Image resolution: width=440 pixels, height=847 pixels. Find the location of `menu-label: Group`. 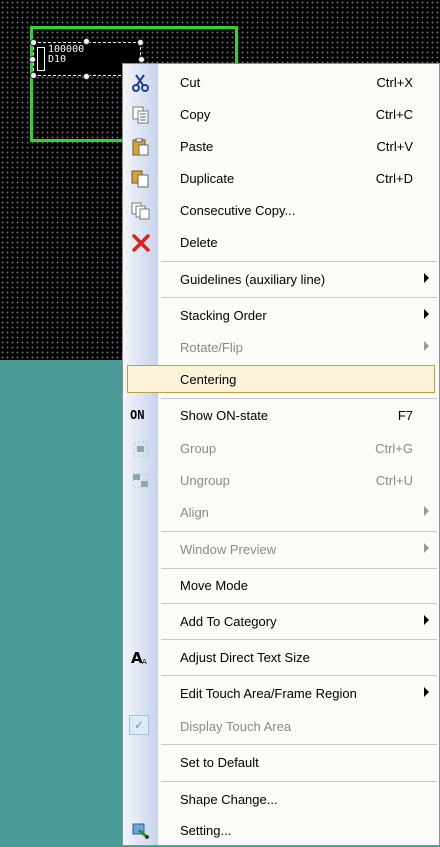

menu-label: Group is located at coordinates (198, 448).